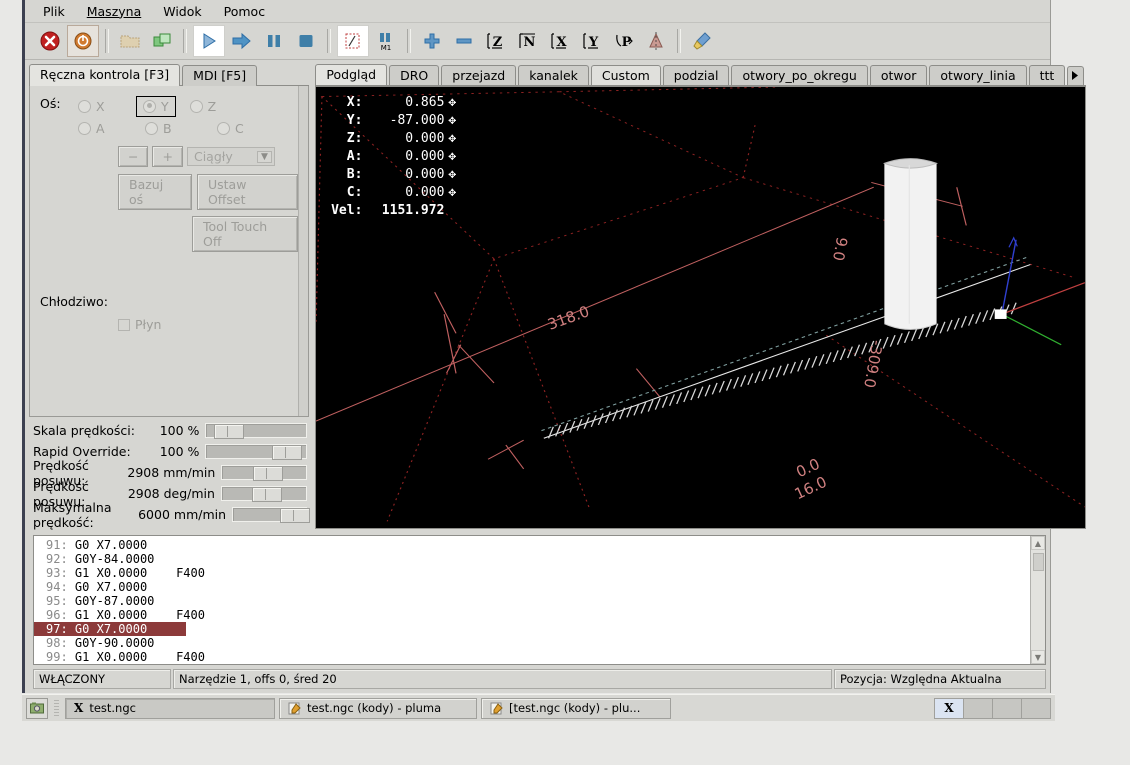 The image size is (1130, 765). I want to click on view-x-button: X, so click(560, 41).